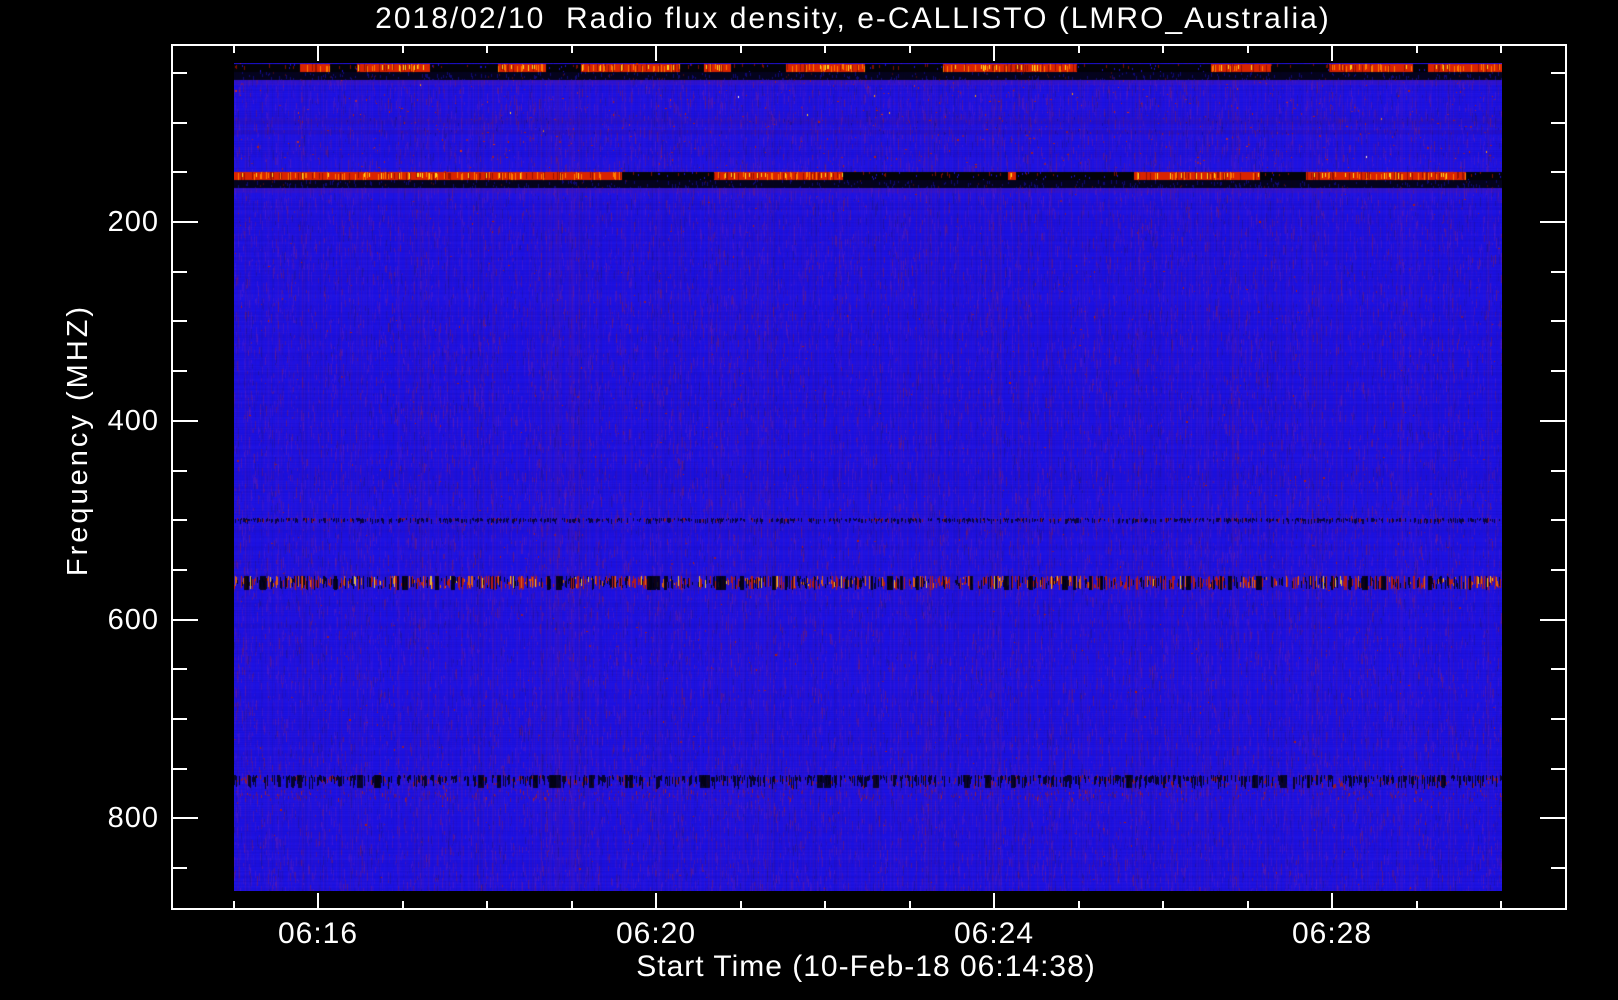  What do you see at coordinates (994, 933) in the screenshot?
I see `x-tick-label: 06:24` at bounding box center [994, 933].